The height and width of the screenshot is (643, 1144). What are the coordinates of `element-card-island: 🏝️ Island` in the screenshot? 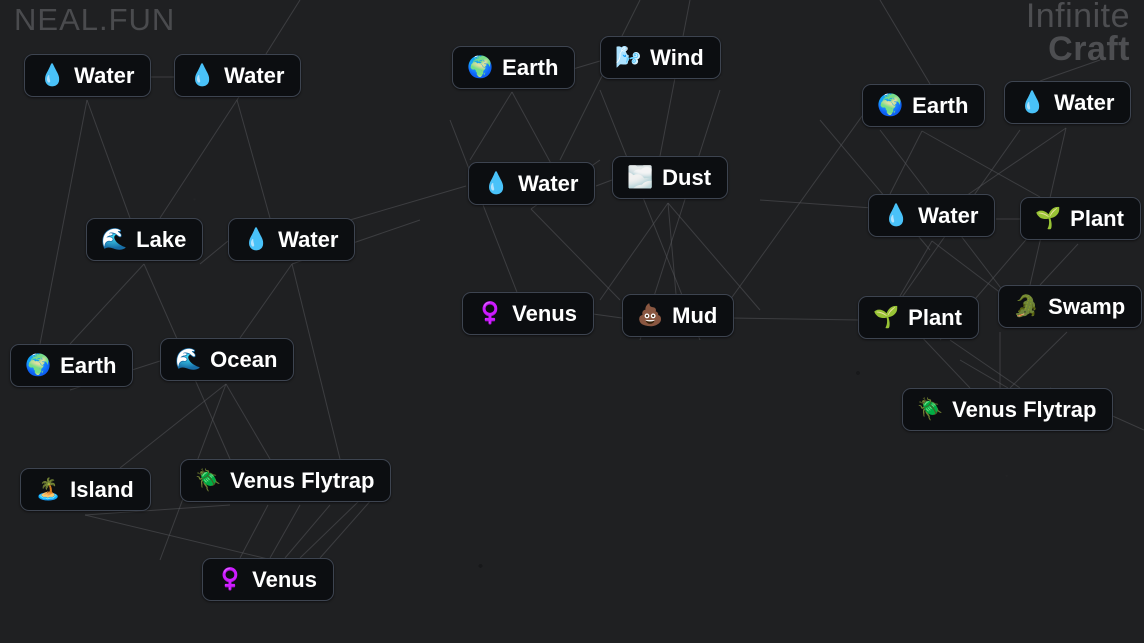 It's located at (85, 489).